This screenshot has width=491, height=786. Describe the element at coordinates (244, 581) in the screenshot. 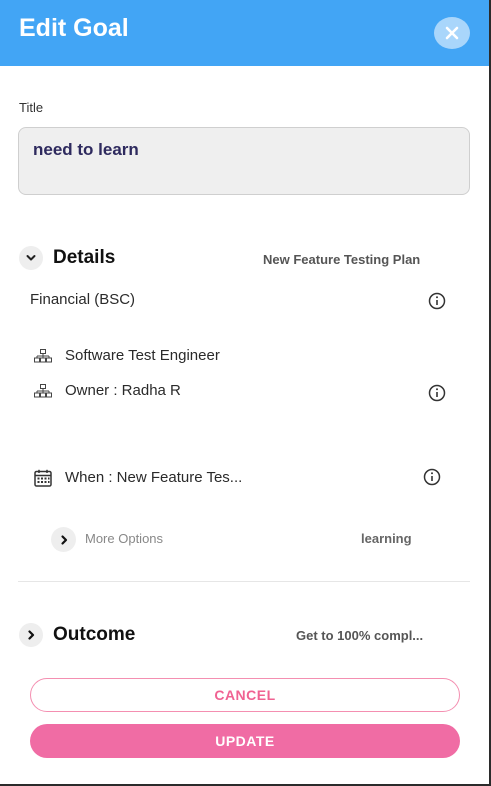

I see `section-divider` at that location.